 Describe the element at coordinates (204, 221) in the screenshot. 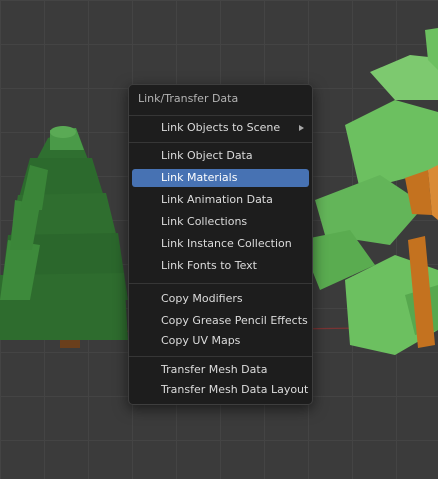

I see `menu-item-label: Link Collections` at that location.